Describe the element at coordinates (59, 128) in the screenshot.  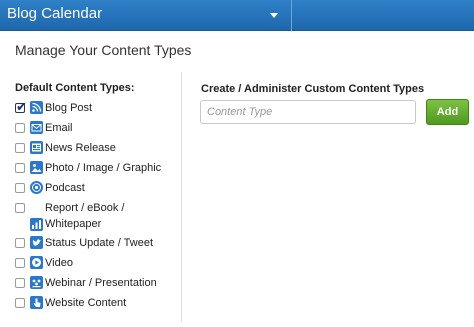
I see `type-label: Email` at that location.